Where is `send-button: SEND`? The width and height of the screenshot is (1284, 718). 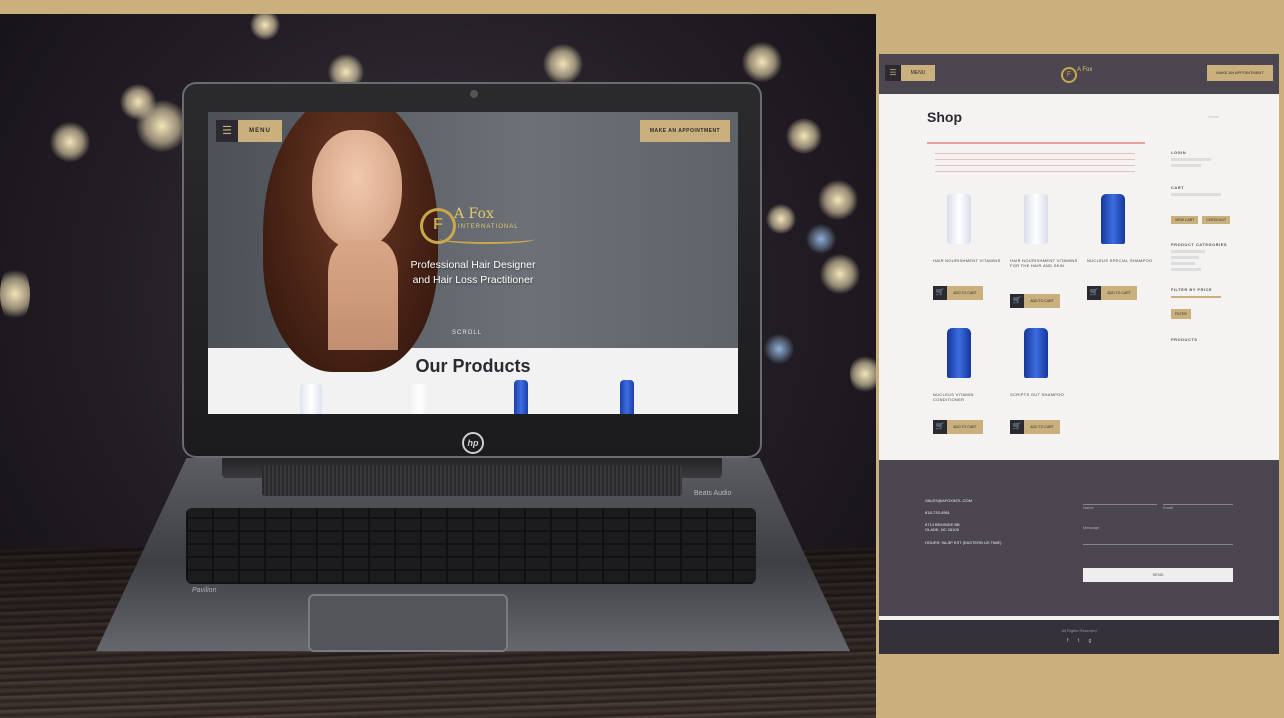
send-button: SEND is located at coordinates (1158, 575).